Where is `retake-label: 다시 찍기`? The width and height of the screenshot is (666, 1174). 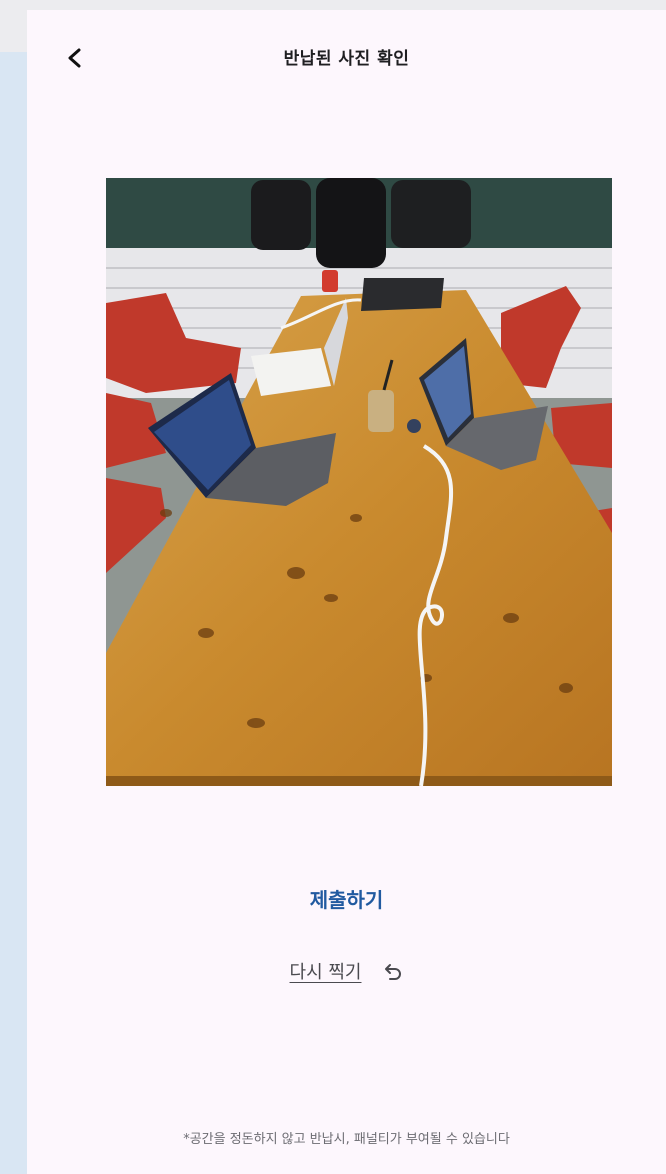
retake-label: 다시 찍기 is located at coordinates (325, 972).